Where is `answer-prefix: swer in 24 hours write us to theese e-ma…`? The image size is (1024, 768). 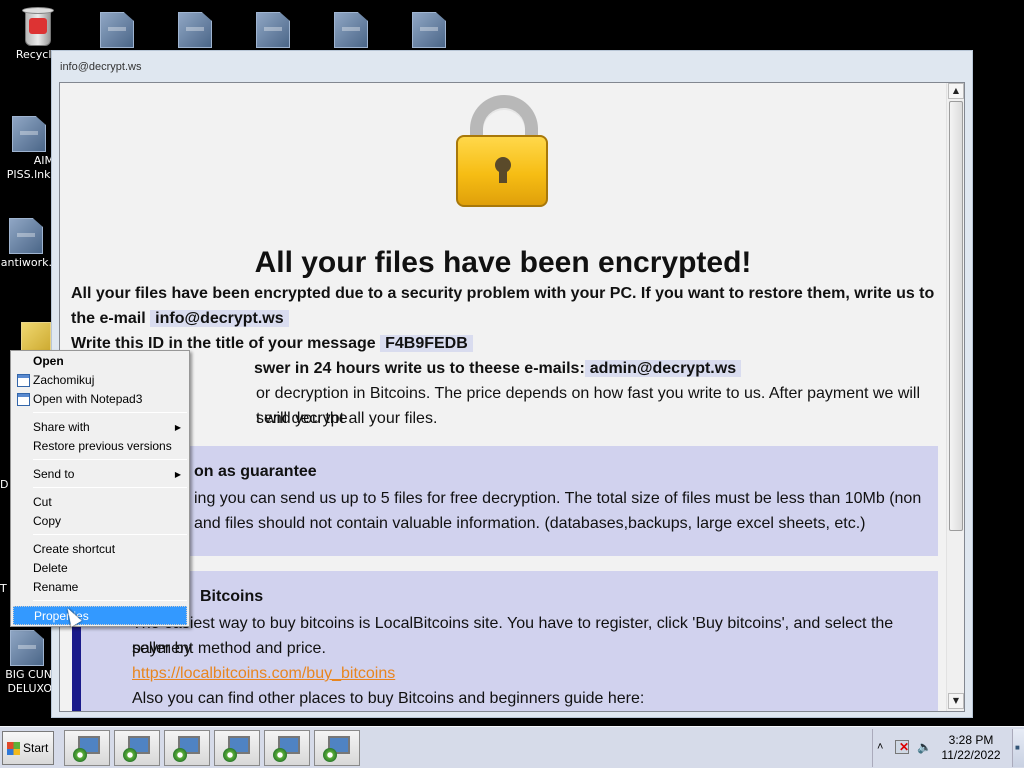 answer-prefix: swer in 24 hours write us to theese e-ma… is located at coordinates (419, 368).